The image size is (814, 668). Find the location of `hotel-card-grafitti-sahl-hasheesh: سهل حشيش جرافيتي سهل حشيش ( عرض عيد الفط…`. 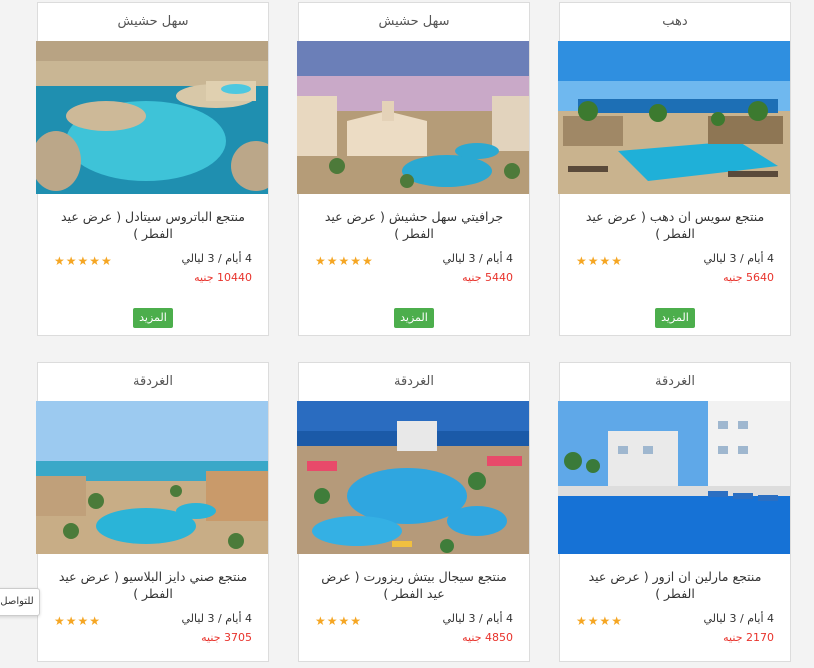

hotel-card-grafitti-sahl-hasheesh: سهل حشيش جرافيتي سهل حشيش ( عرض عيد الفط… is located at coordinates (413, 169).